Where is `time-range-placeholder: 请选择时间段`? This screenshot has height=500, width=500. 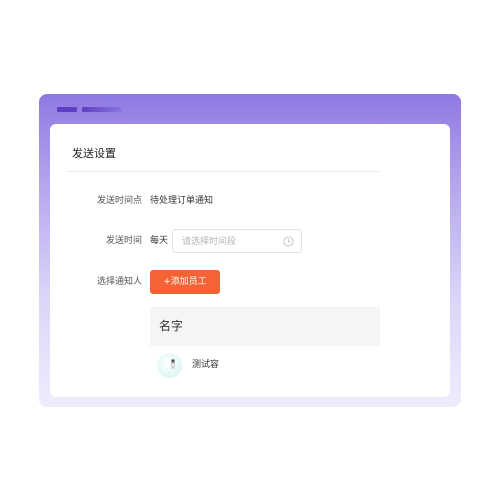 time-range-placeholder: 请选择时间段 is located at coordinates (209, 242).